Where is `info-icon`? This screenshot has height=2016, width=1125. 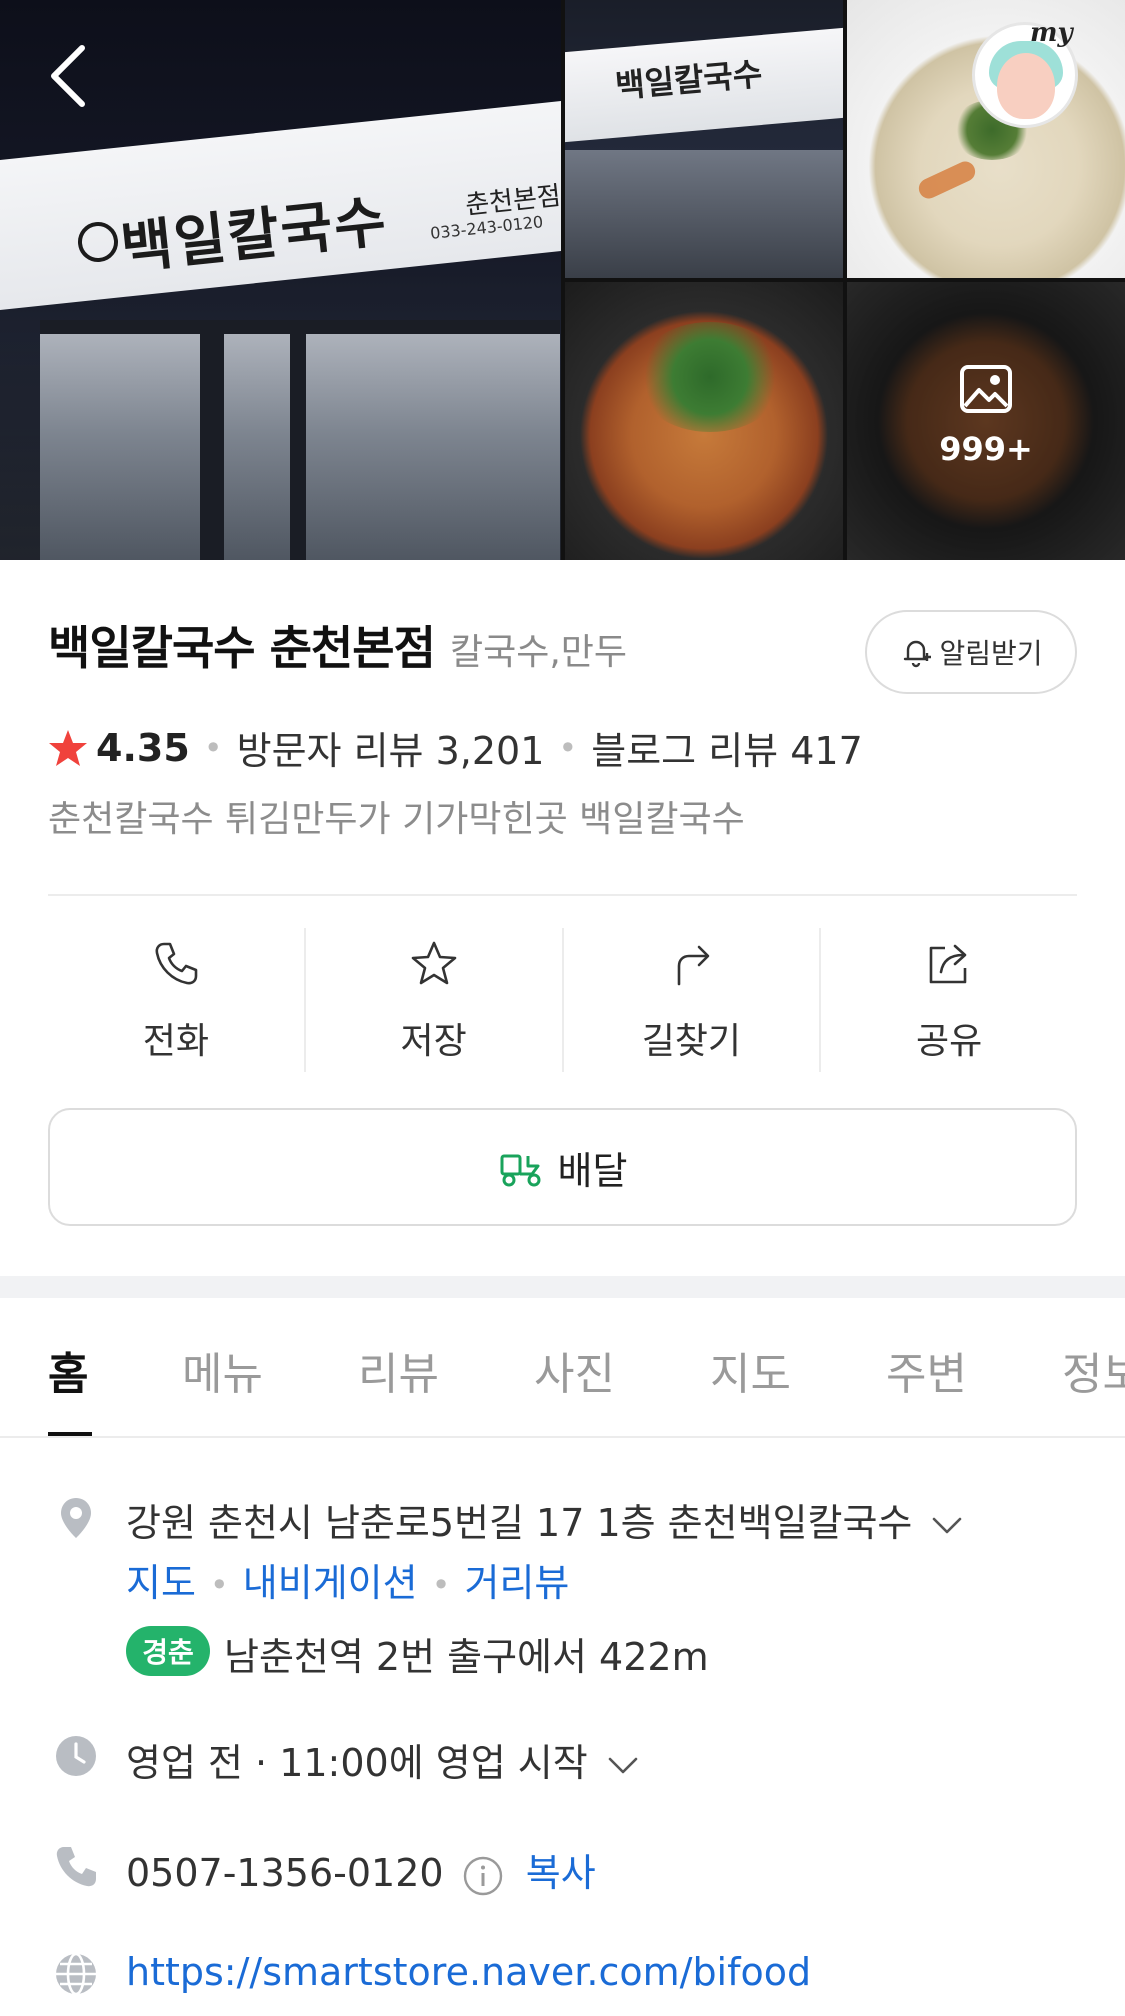 info-icon is located at coordinates (483, 1876).